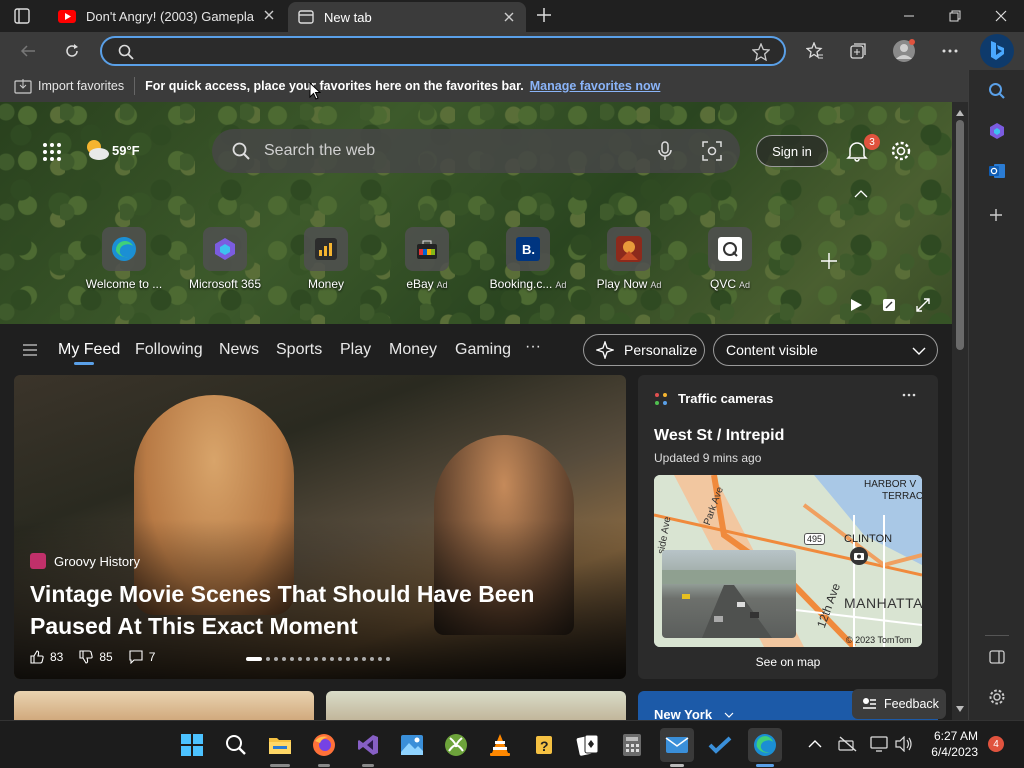 Image resolution: width=1024 pixels, height=768 pixels. What do you see at coordinates (901, 151) in the screenshot?
I see `page-settings-gear-icon` at bounding box center [901, 151].